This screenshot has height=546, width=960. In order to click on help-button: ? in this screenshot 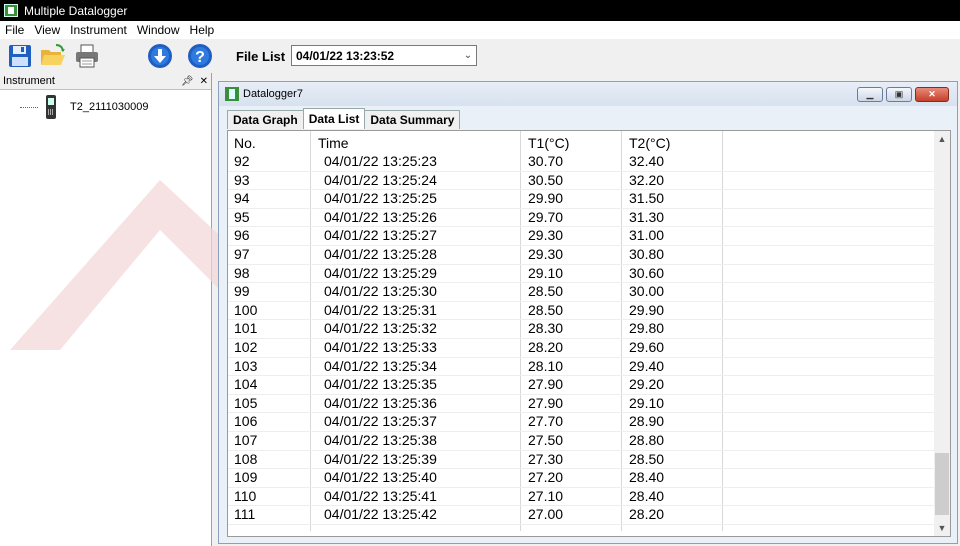, I will do `click(200, 56)`.